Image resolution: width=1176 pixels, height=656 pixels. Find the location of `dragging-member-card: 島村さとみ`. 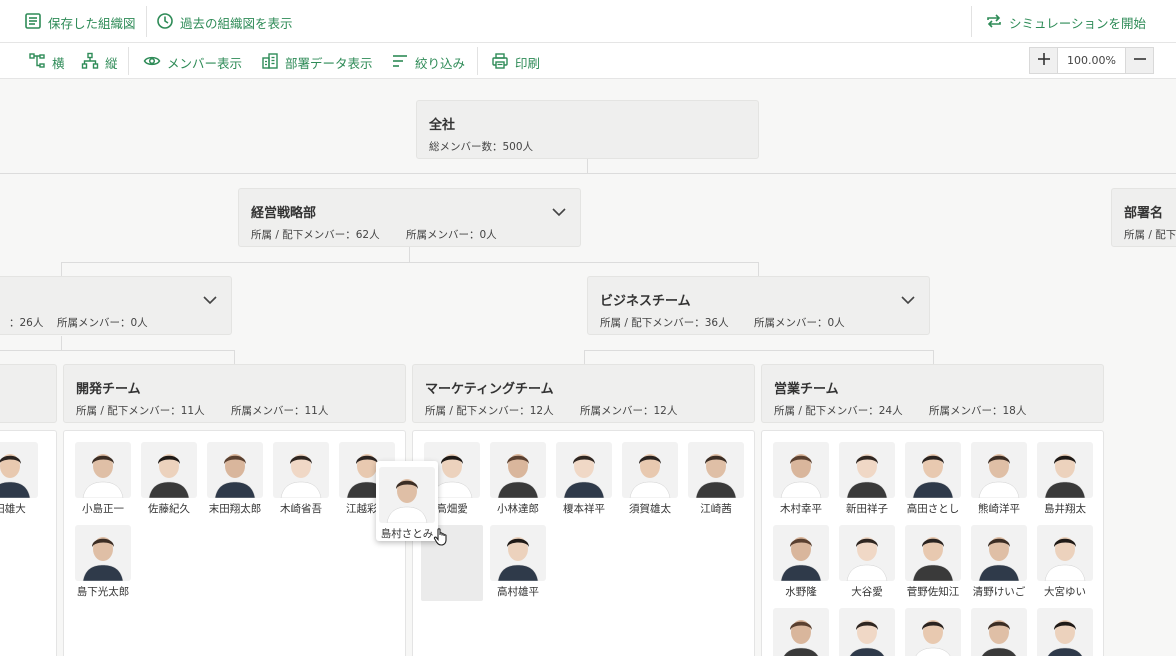

dragging-member-card: 島村さとみ is located at coordinates (407, 501).